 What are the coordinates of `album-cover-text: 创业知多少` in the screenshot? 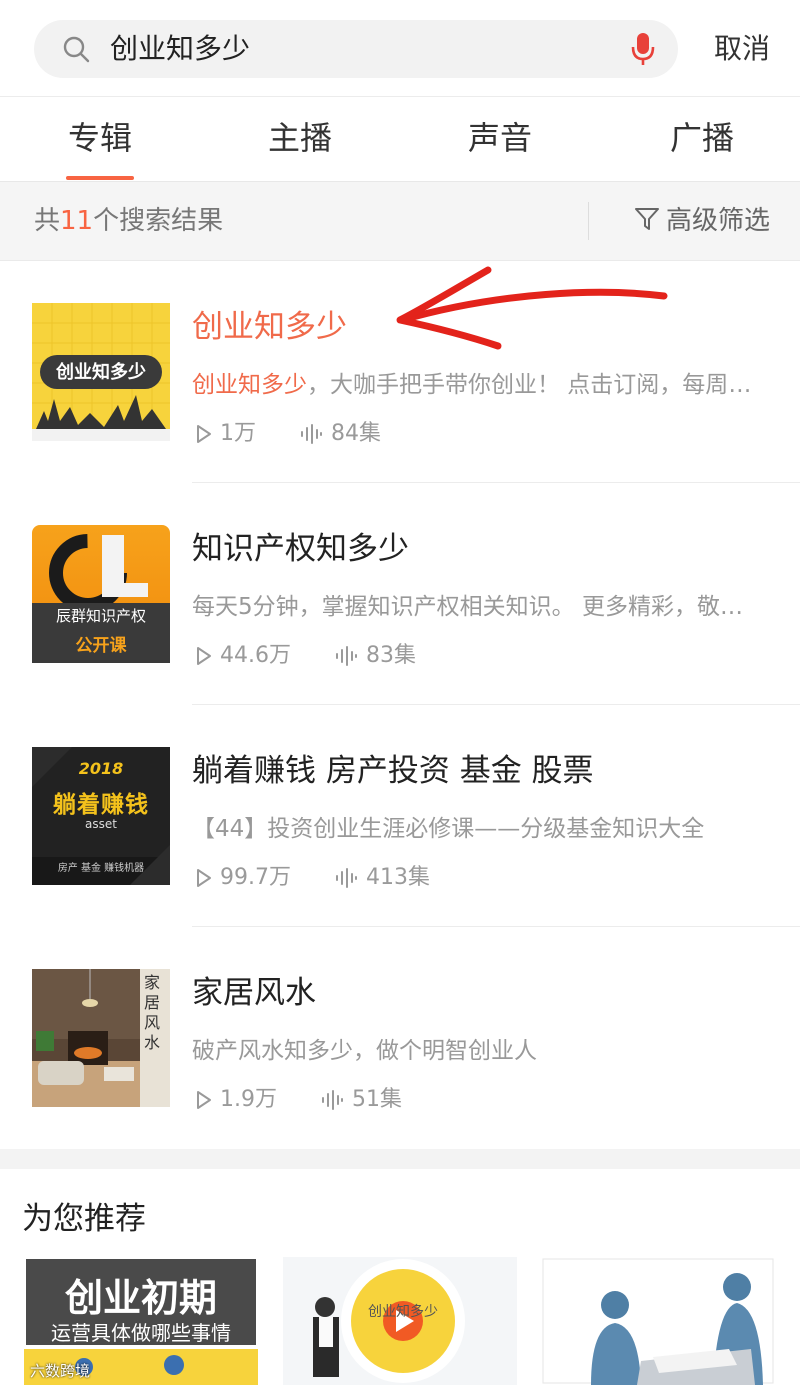 It's located at (101, 372).